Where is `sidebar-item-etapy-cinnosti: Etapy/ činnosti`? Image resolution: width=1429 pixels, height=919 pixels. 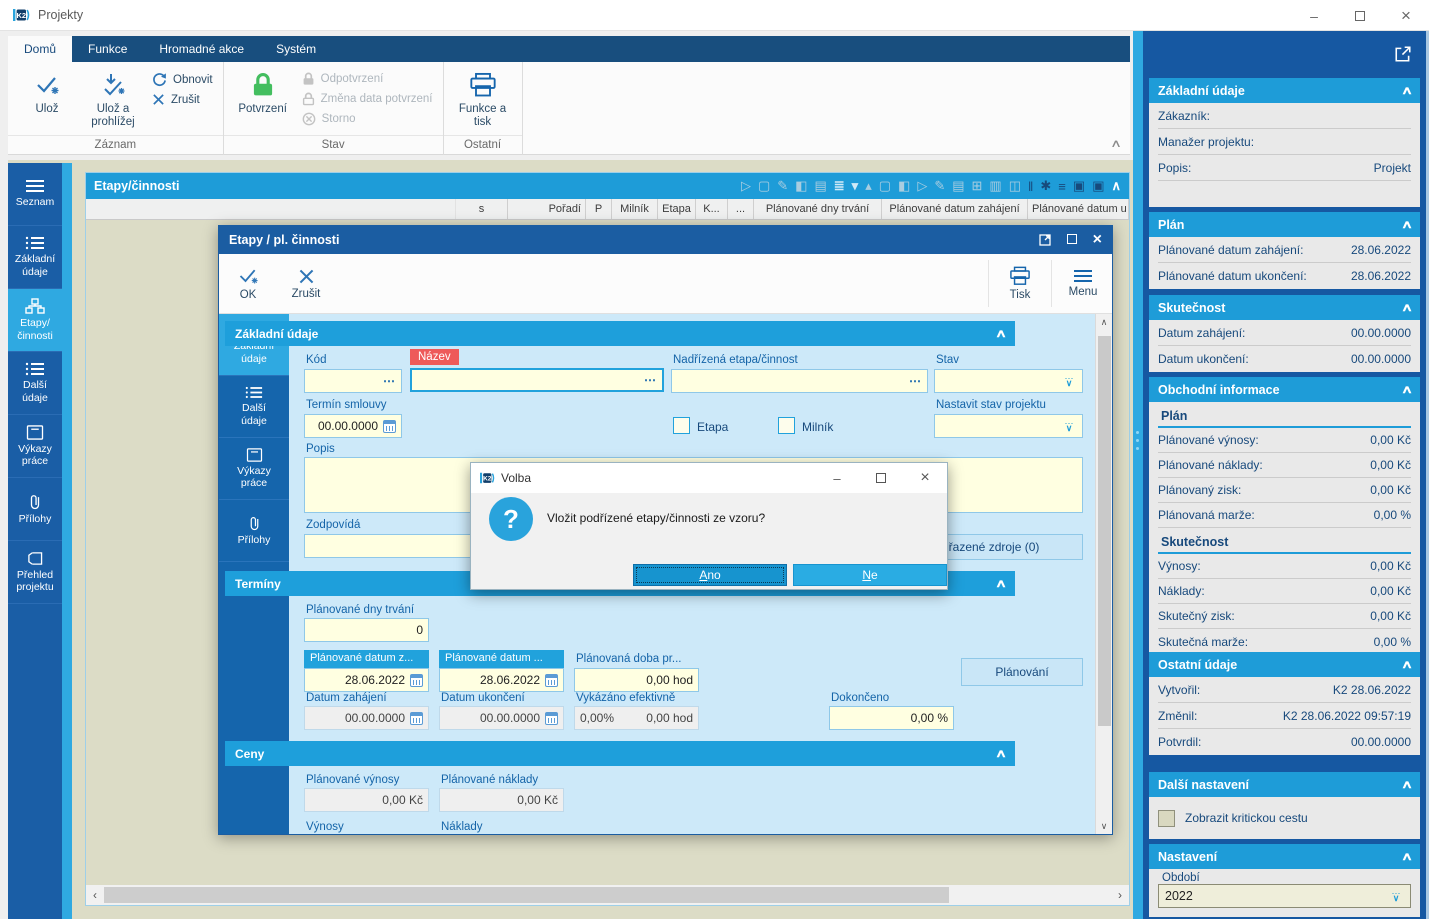
sidebar-item-etapy-cinnosti: Etapy/ činnosti is located at coordinates (35, 320).